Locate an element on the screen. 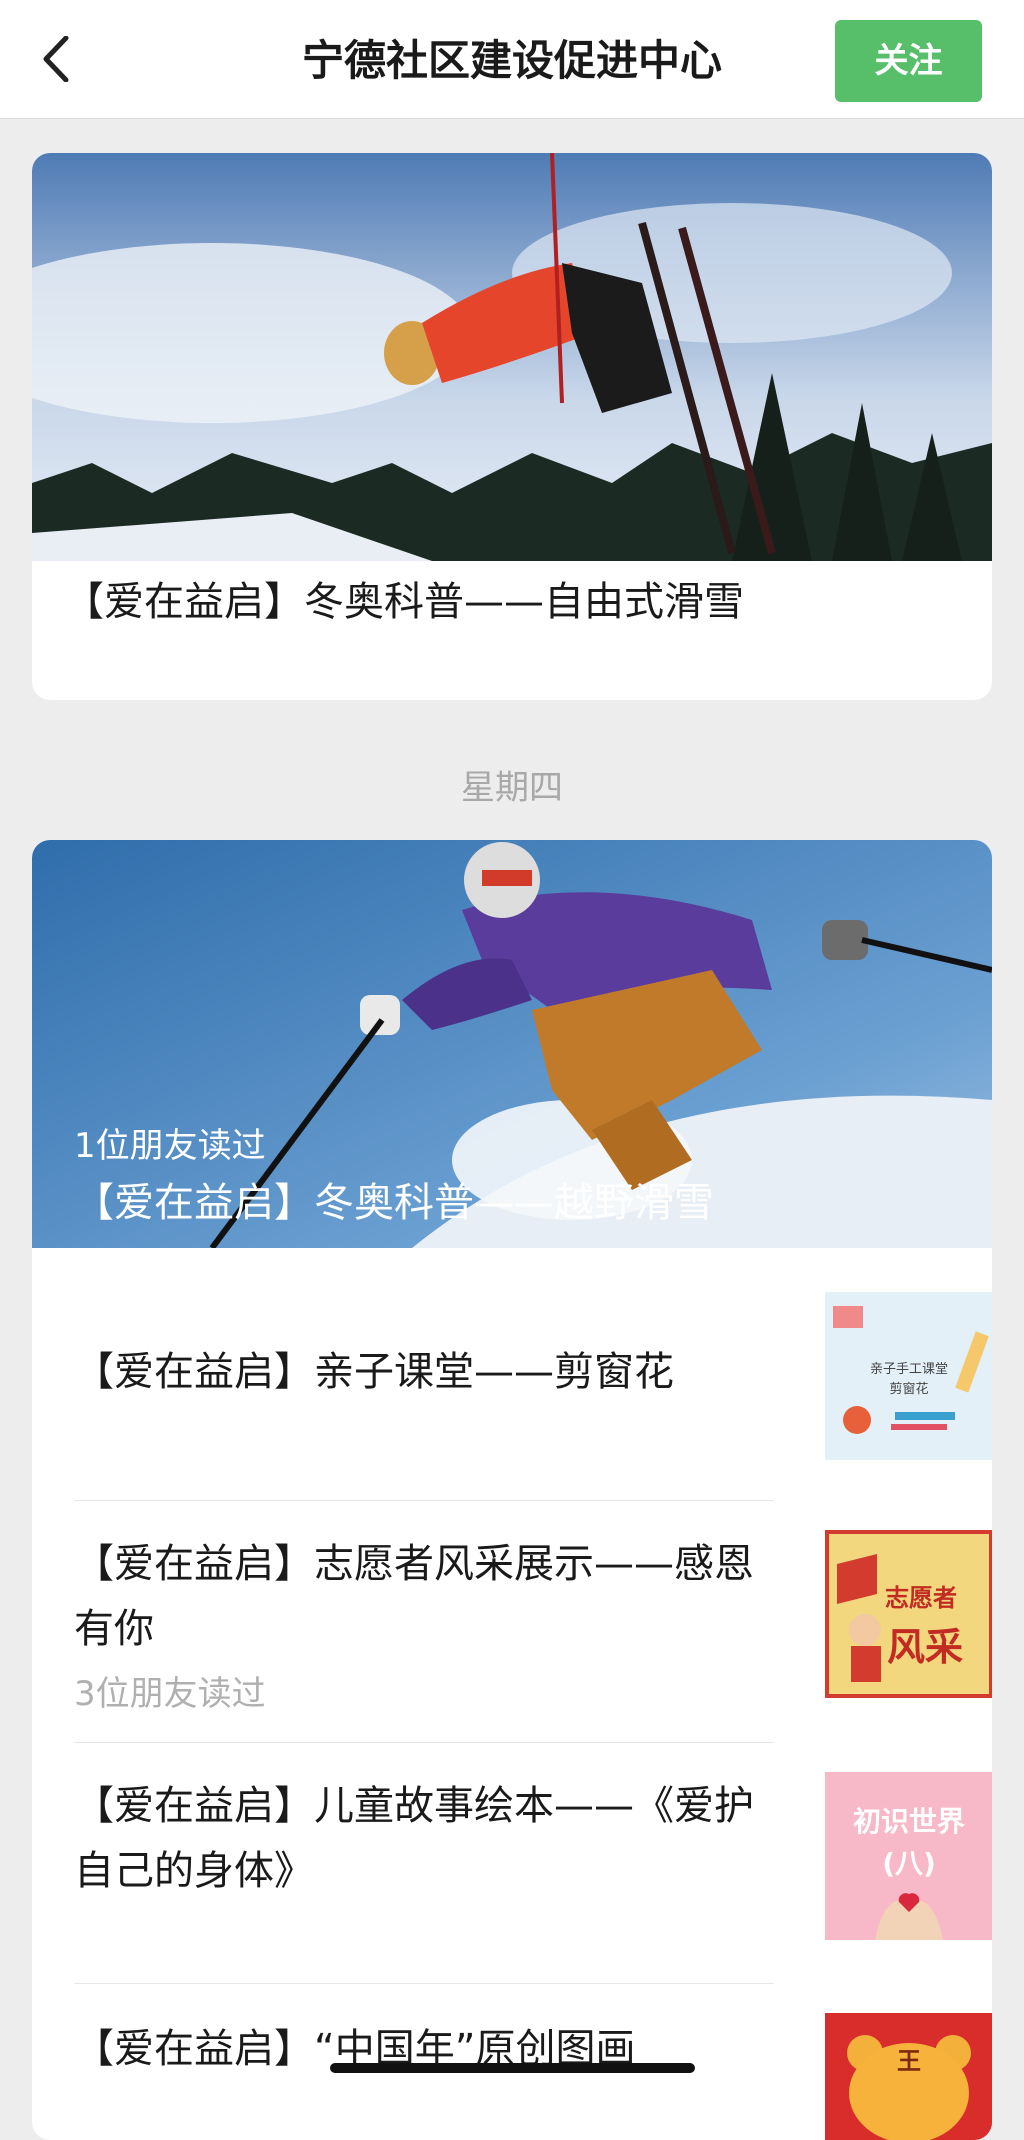 The width and height of the screenshot is (1024, 2140). day-label: 星期四 is located at coordinates (512, 788).